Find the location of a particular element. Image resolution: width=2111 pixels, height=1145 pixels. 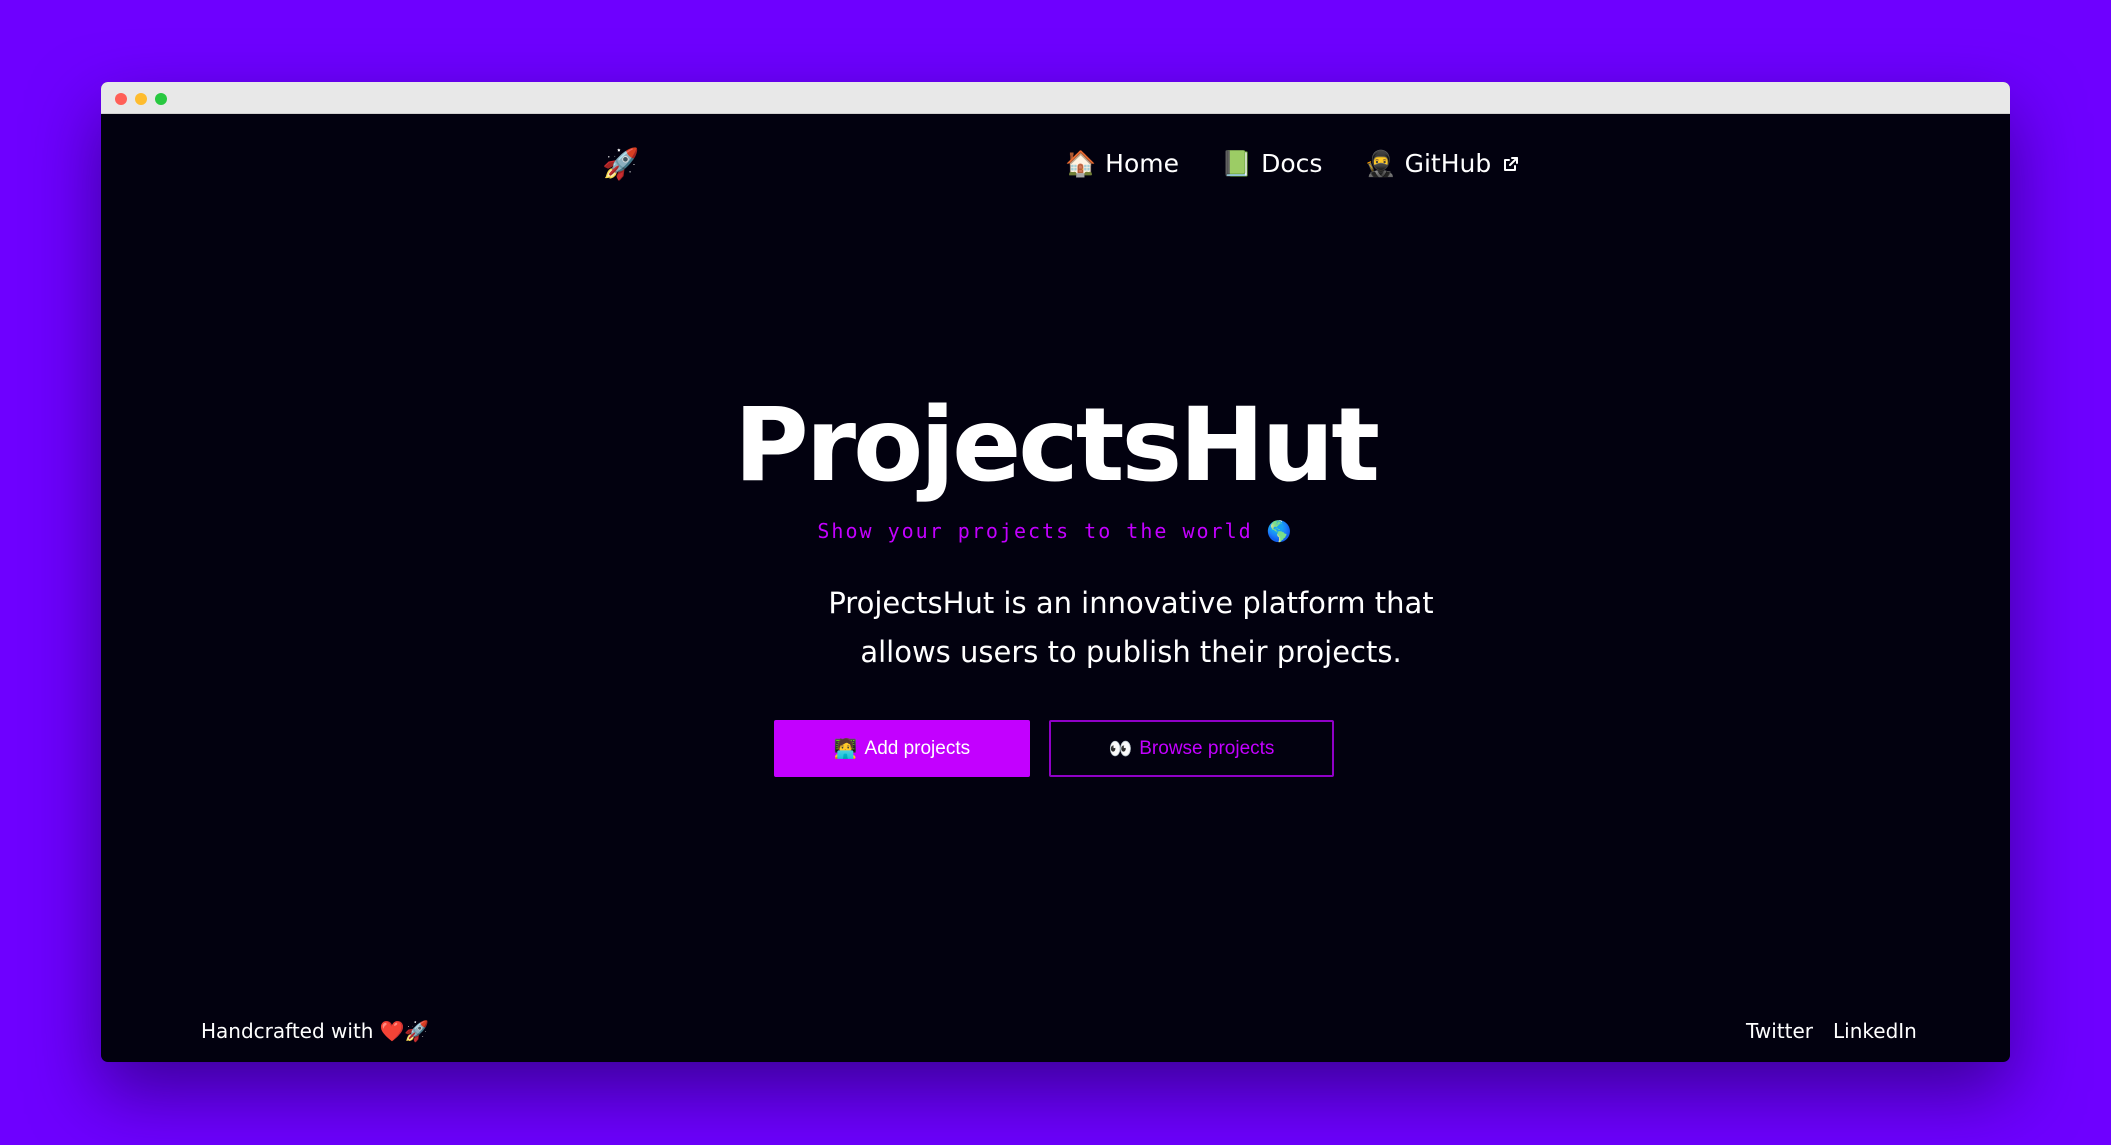

nav-home-link: 🏠 Home is located at coordinates (1122, 164).